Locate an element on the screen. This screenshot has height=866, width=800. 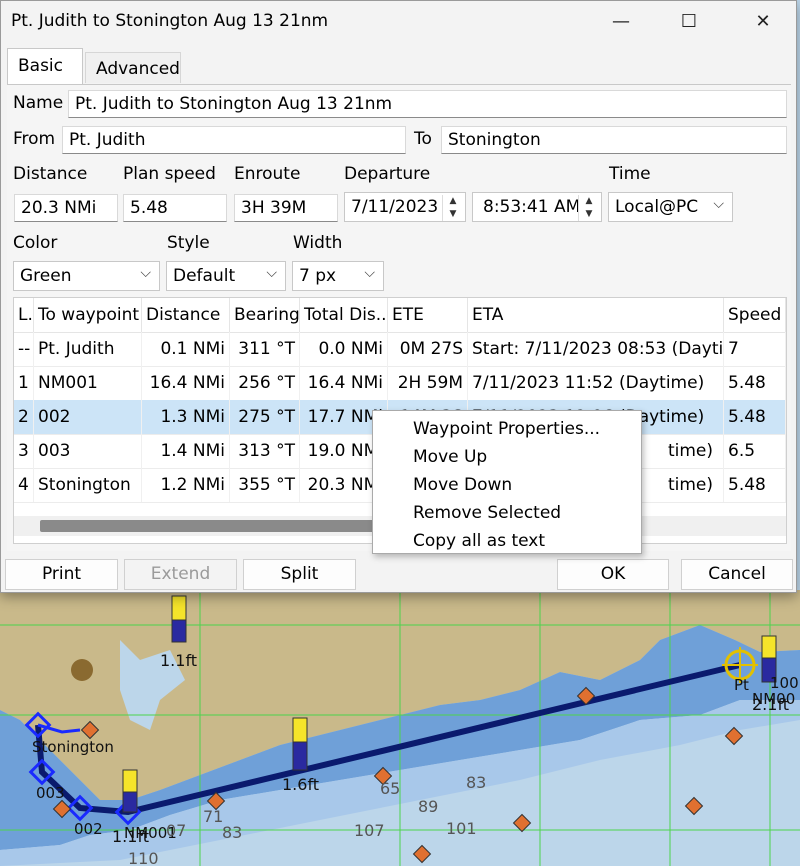
cell-distance: 1.4 NMi is located at coordinates (186, 451).